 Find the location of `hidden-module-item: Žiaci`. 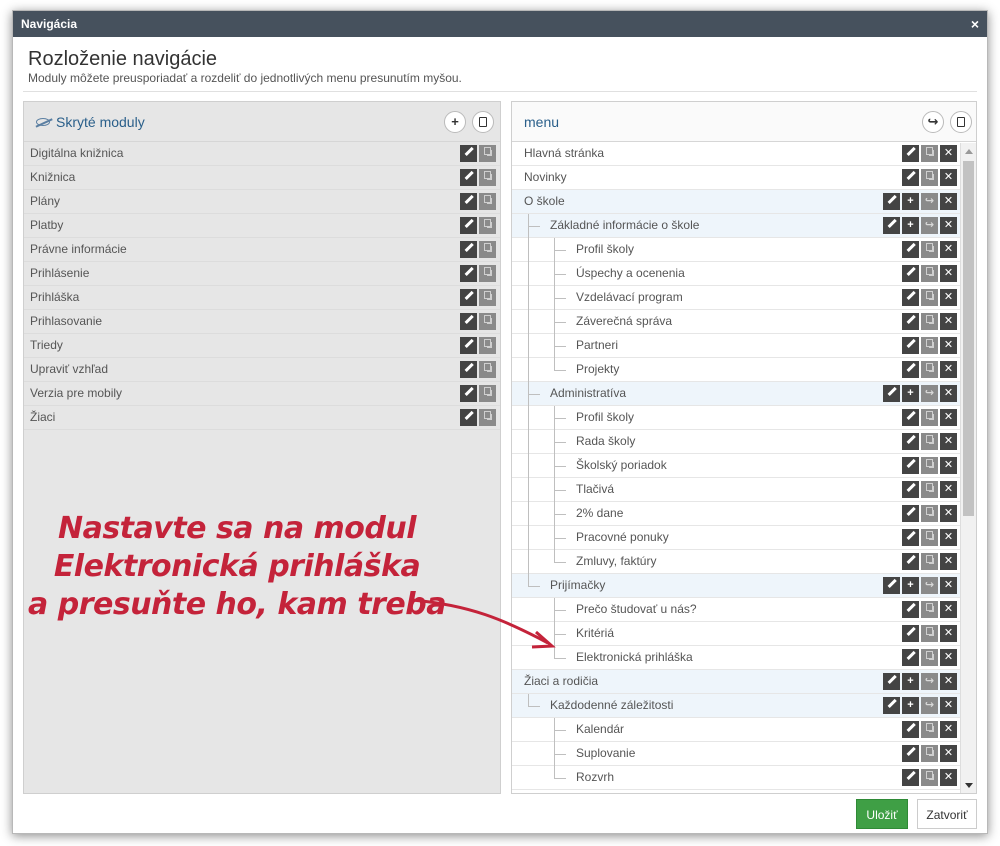

hidden-module-item: Žiaci is located at coordinates (262, 418).